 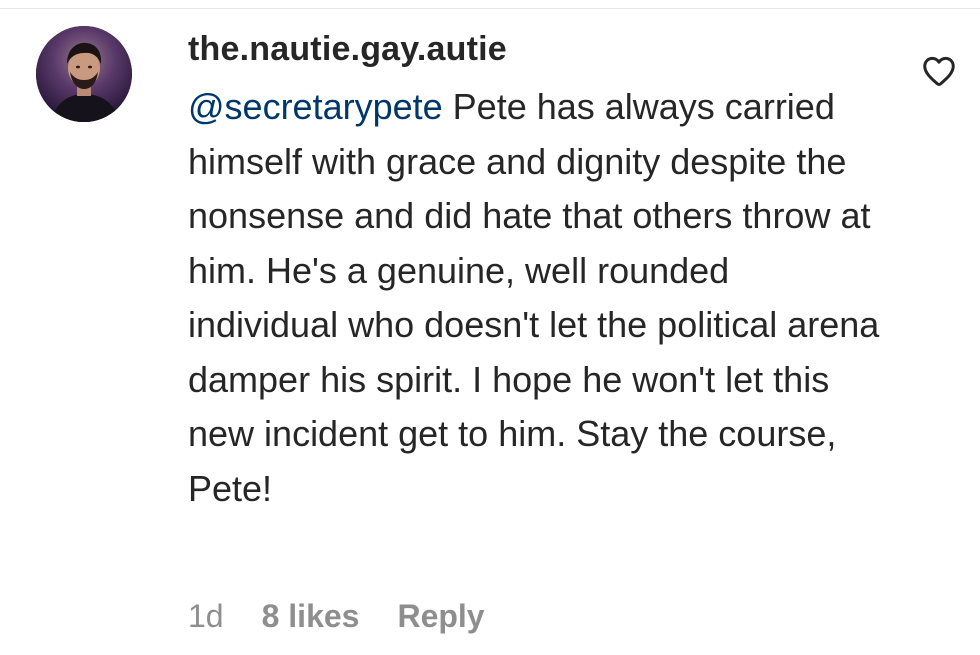 What do you see at coordinates (311, 616) in the screenshot?
I see `likes-count-button: 8 likes` at bounding box center [311, 616].